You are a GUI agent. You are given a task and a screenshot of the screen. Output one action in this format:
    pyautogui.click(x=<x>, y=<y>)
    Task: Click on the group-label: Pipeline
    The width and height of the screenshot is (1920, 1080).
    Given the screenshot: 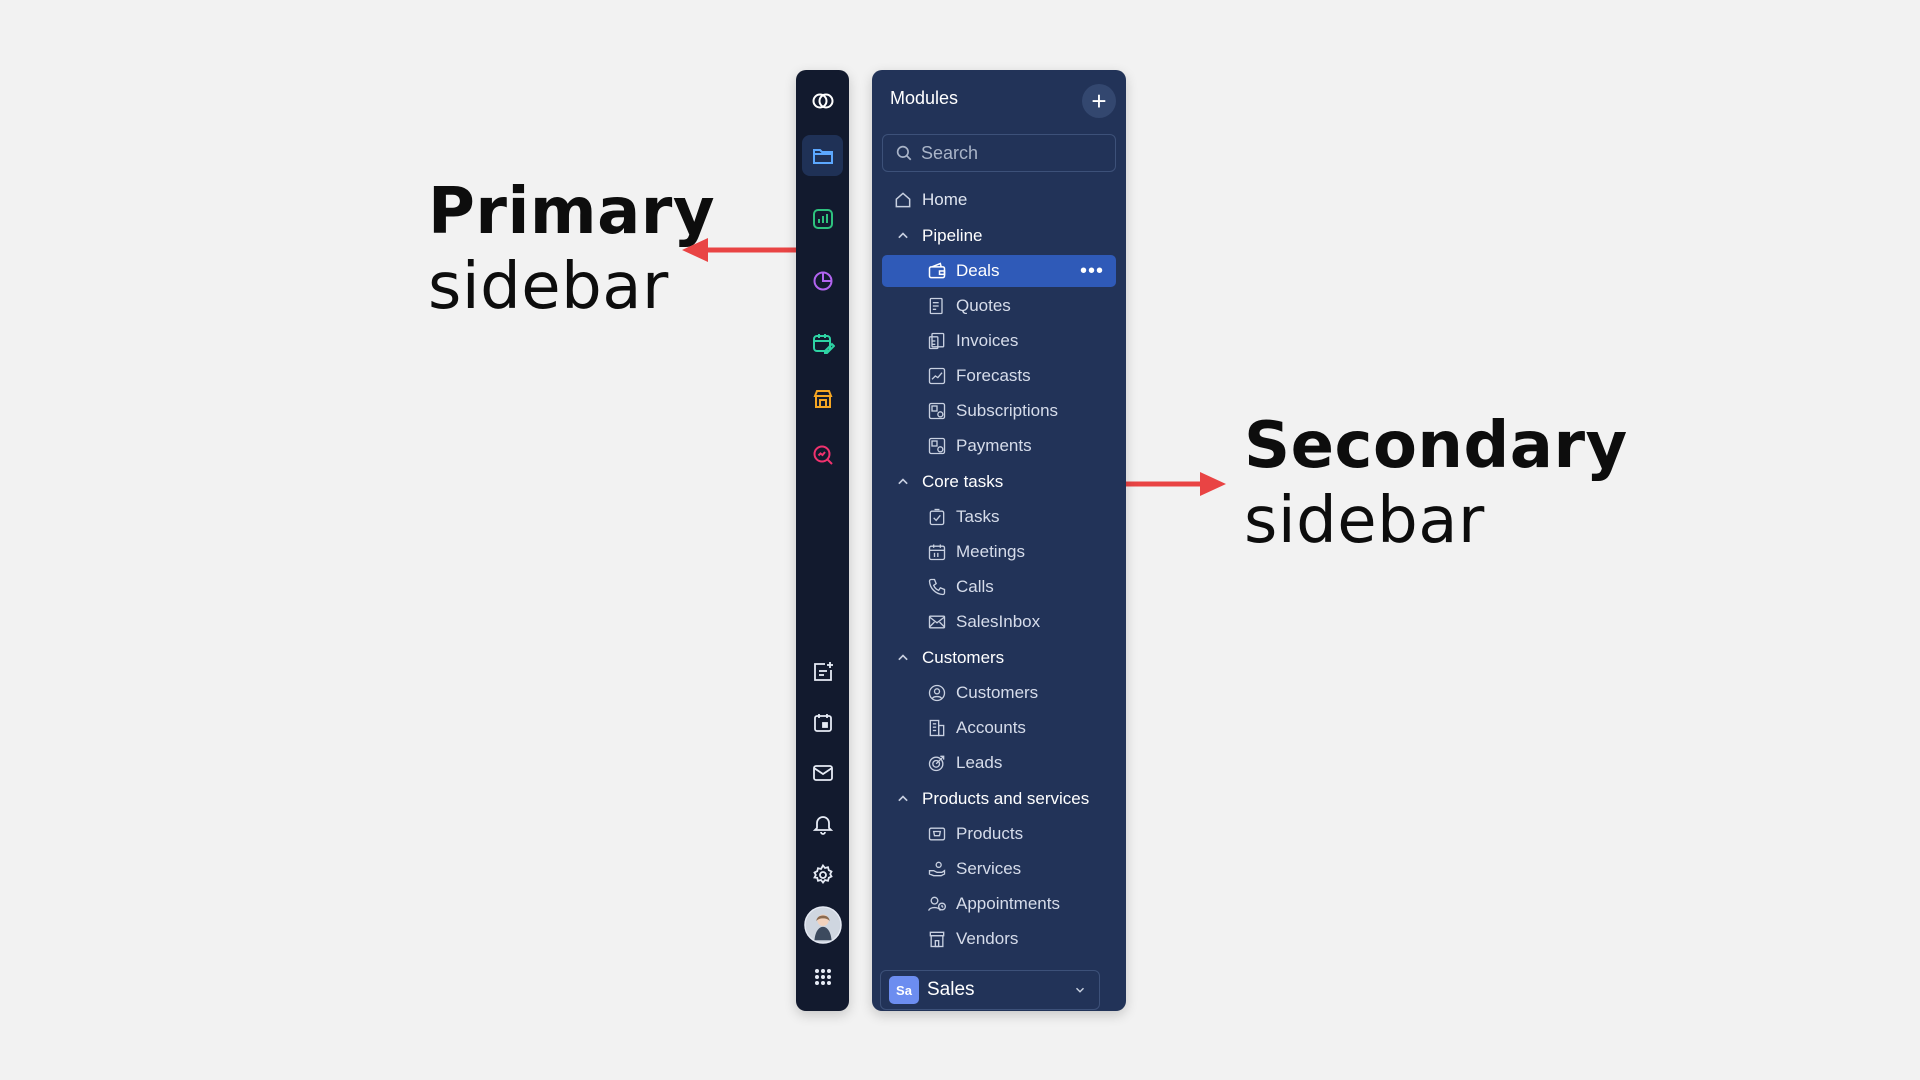 What is the action you would take?
    pyautogui.click(x=952, y=235)
    